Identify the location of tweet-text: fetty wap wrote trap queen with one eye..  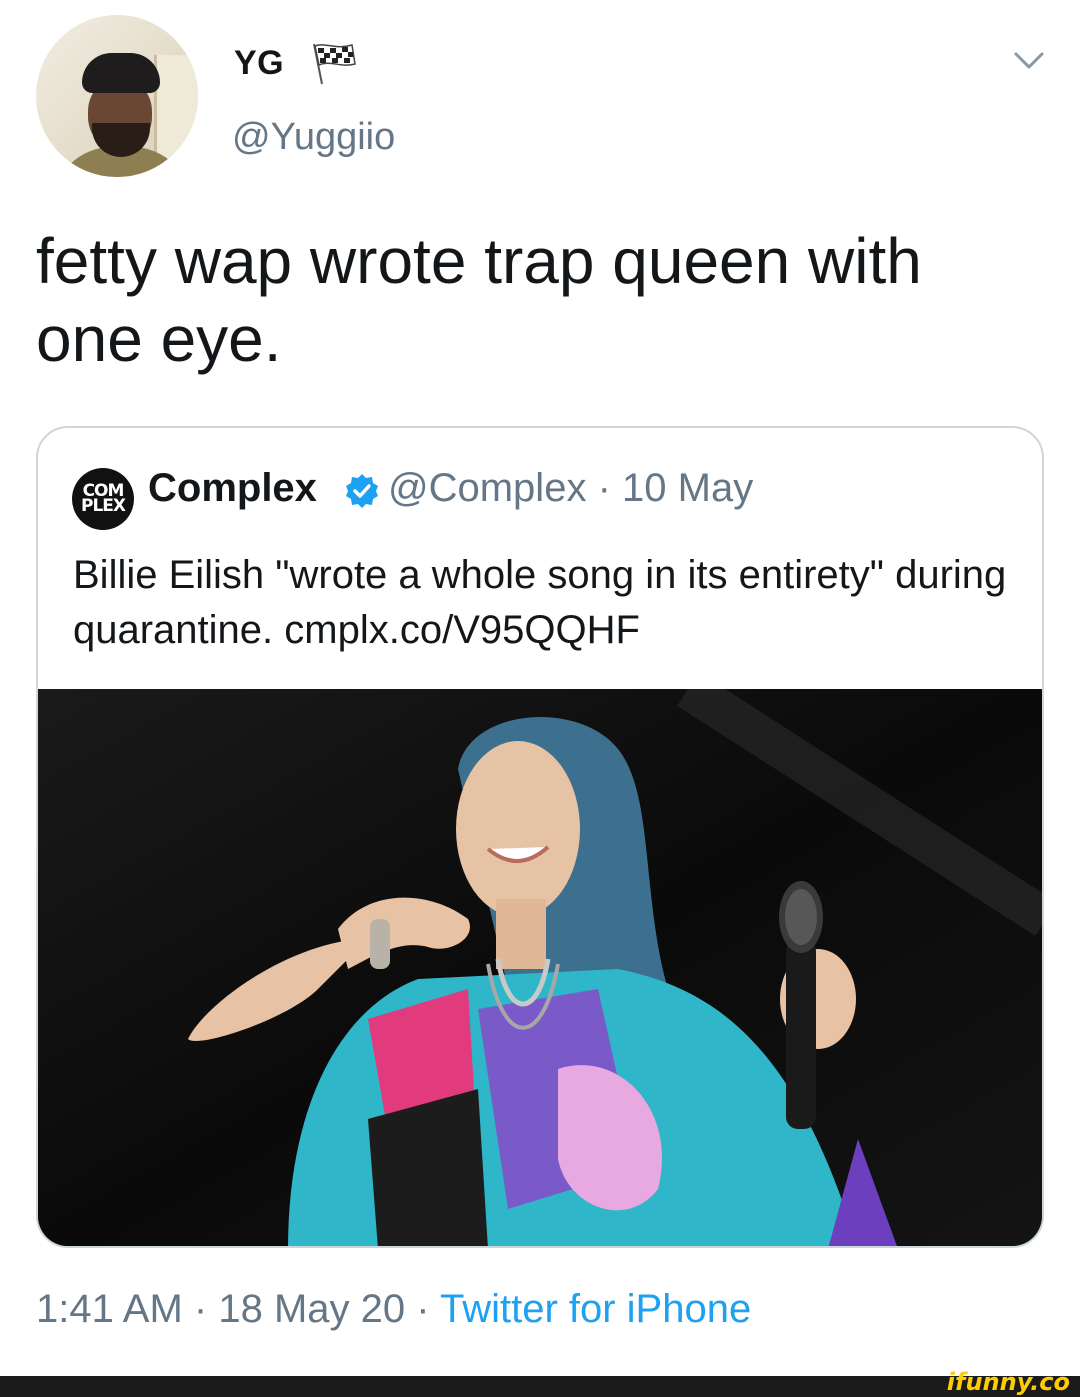
(479, 300).